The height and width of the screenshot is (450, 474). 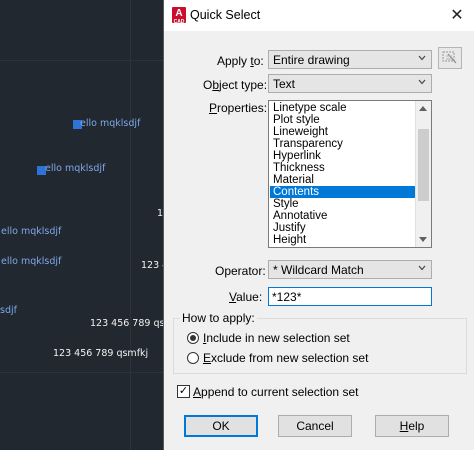 I want to click on select-objects-icon, so click(x=449, y=57).